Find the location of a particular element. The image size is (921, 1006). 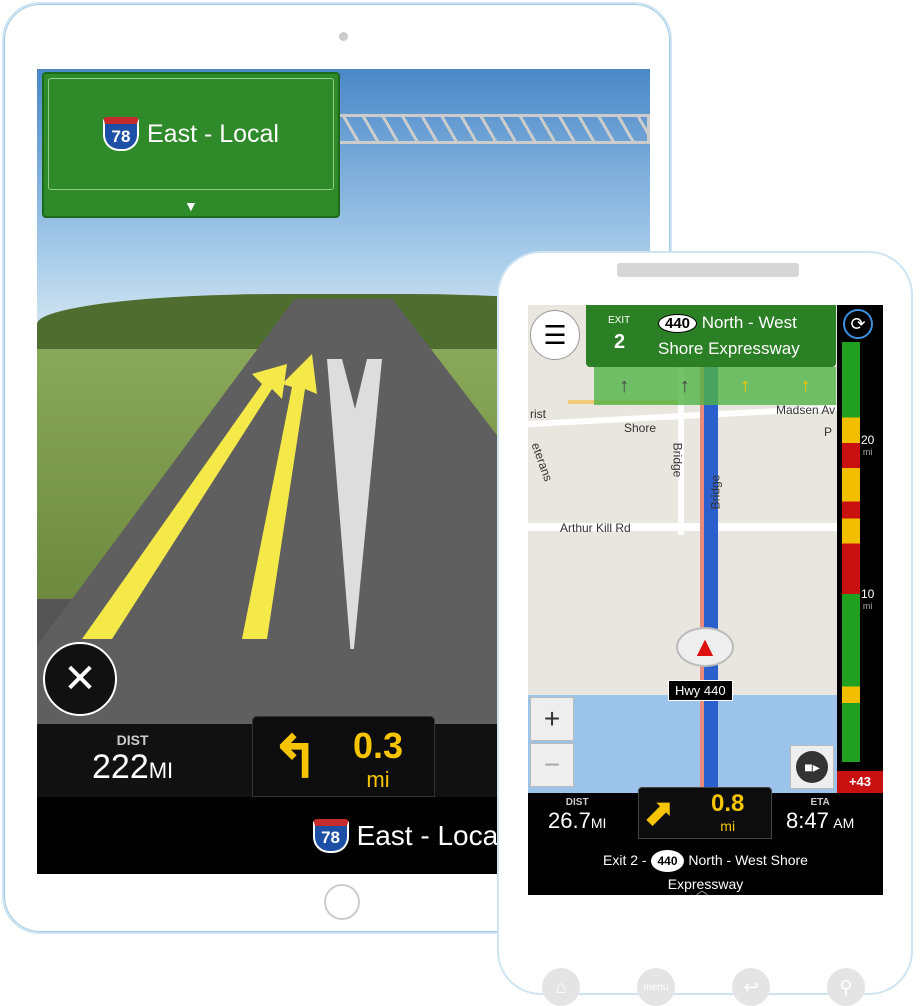

turn-distance: 0.3 is located at coordinates (378, 745).